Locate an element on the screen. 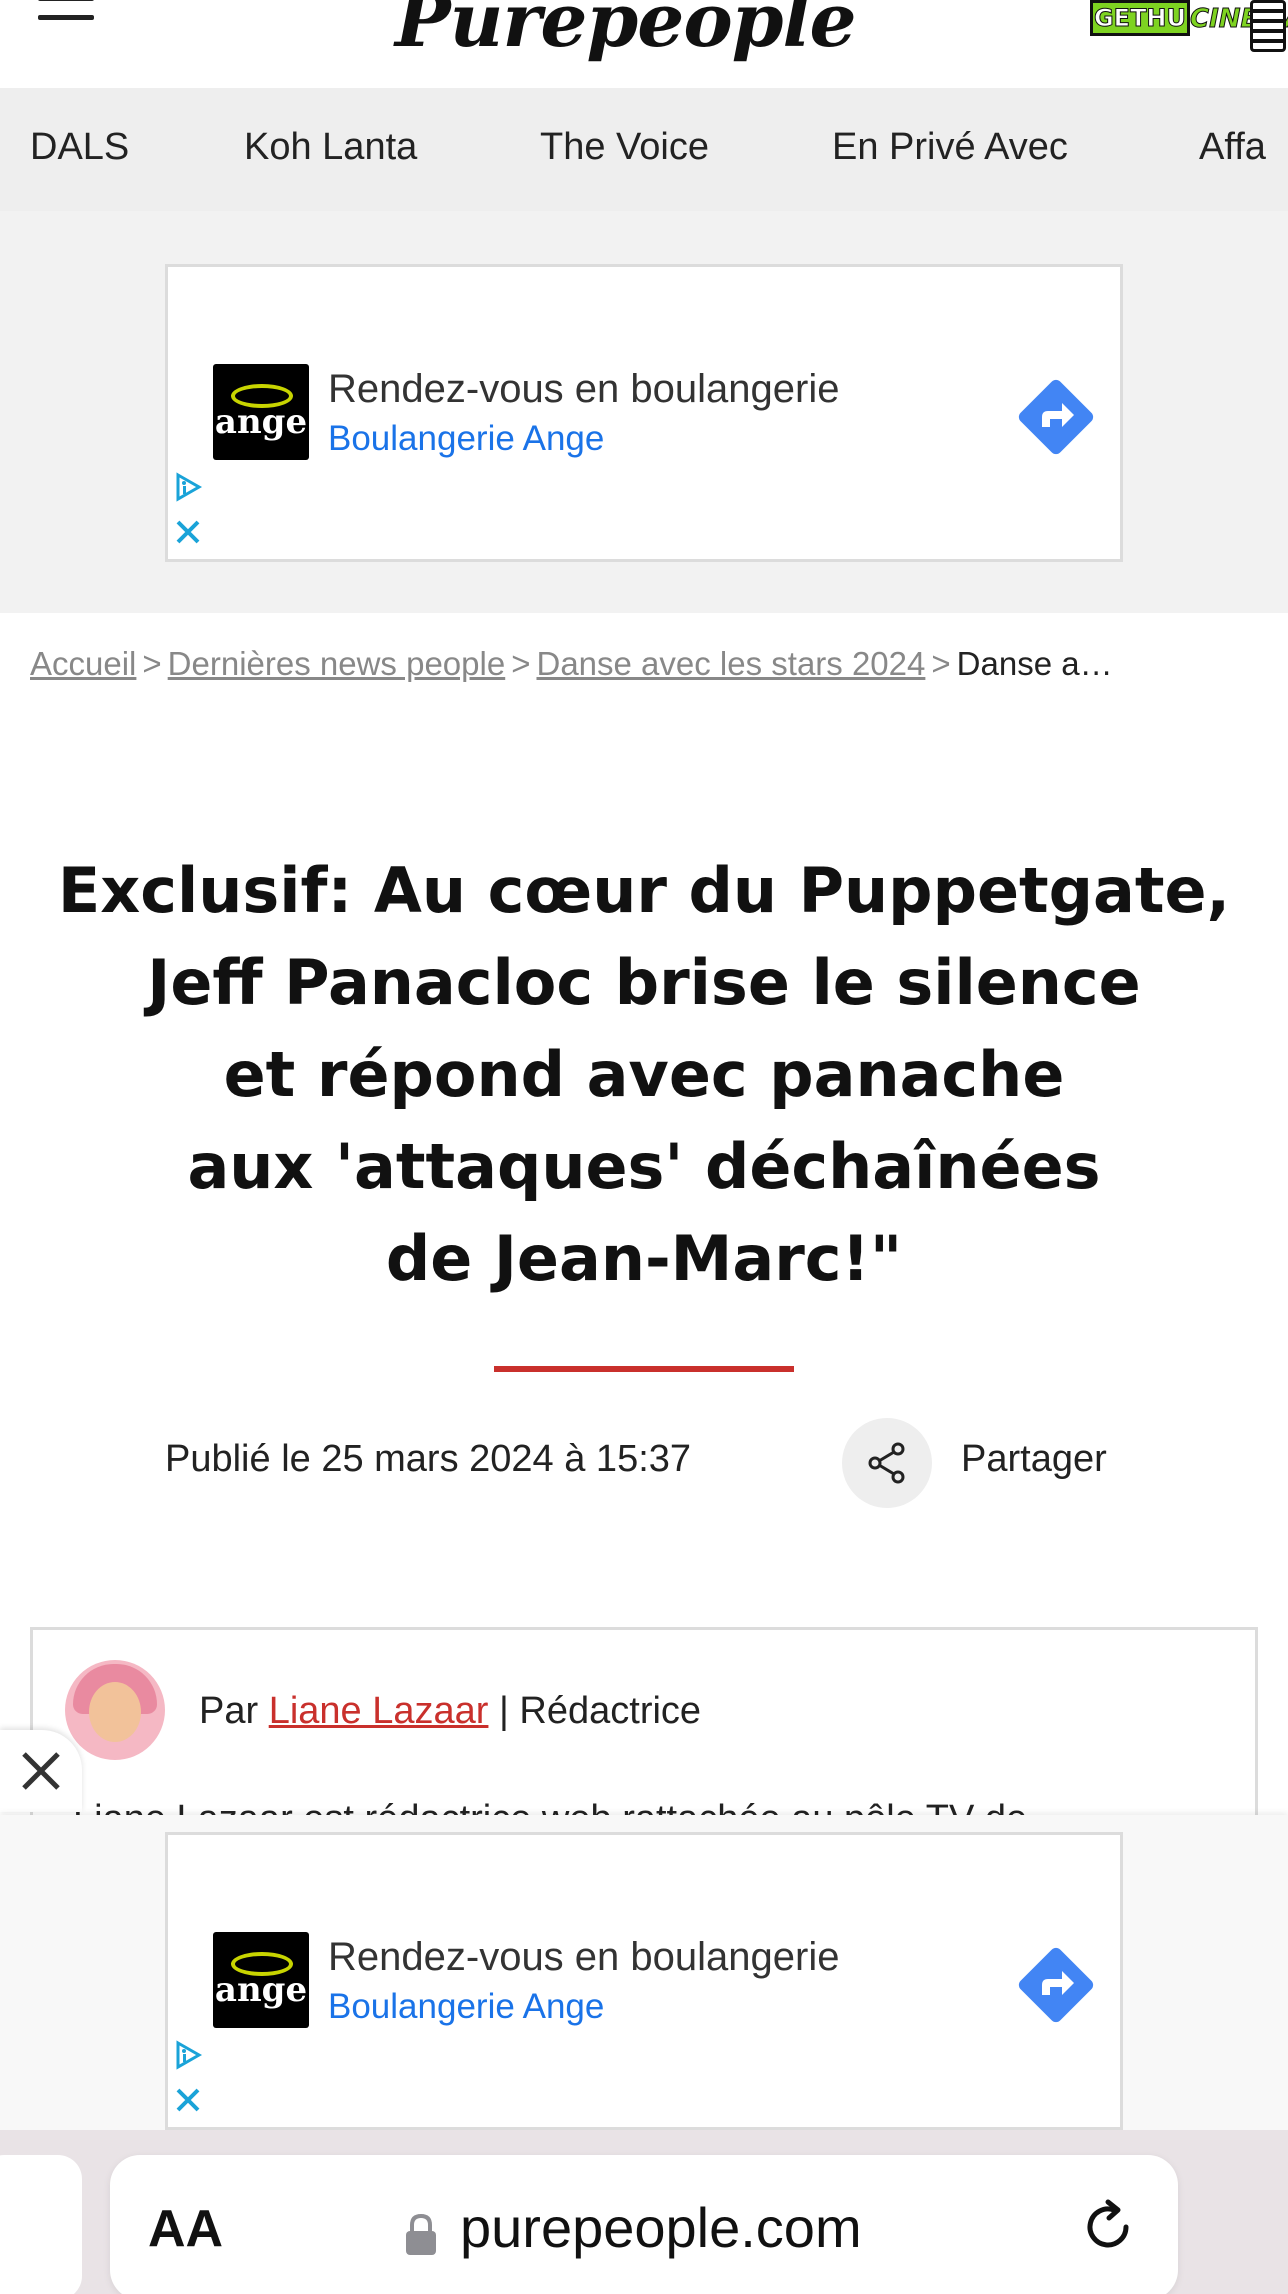  breadcrumb-link: Dernières news people is located at coordinates (337, 663).